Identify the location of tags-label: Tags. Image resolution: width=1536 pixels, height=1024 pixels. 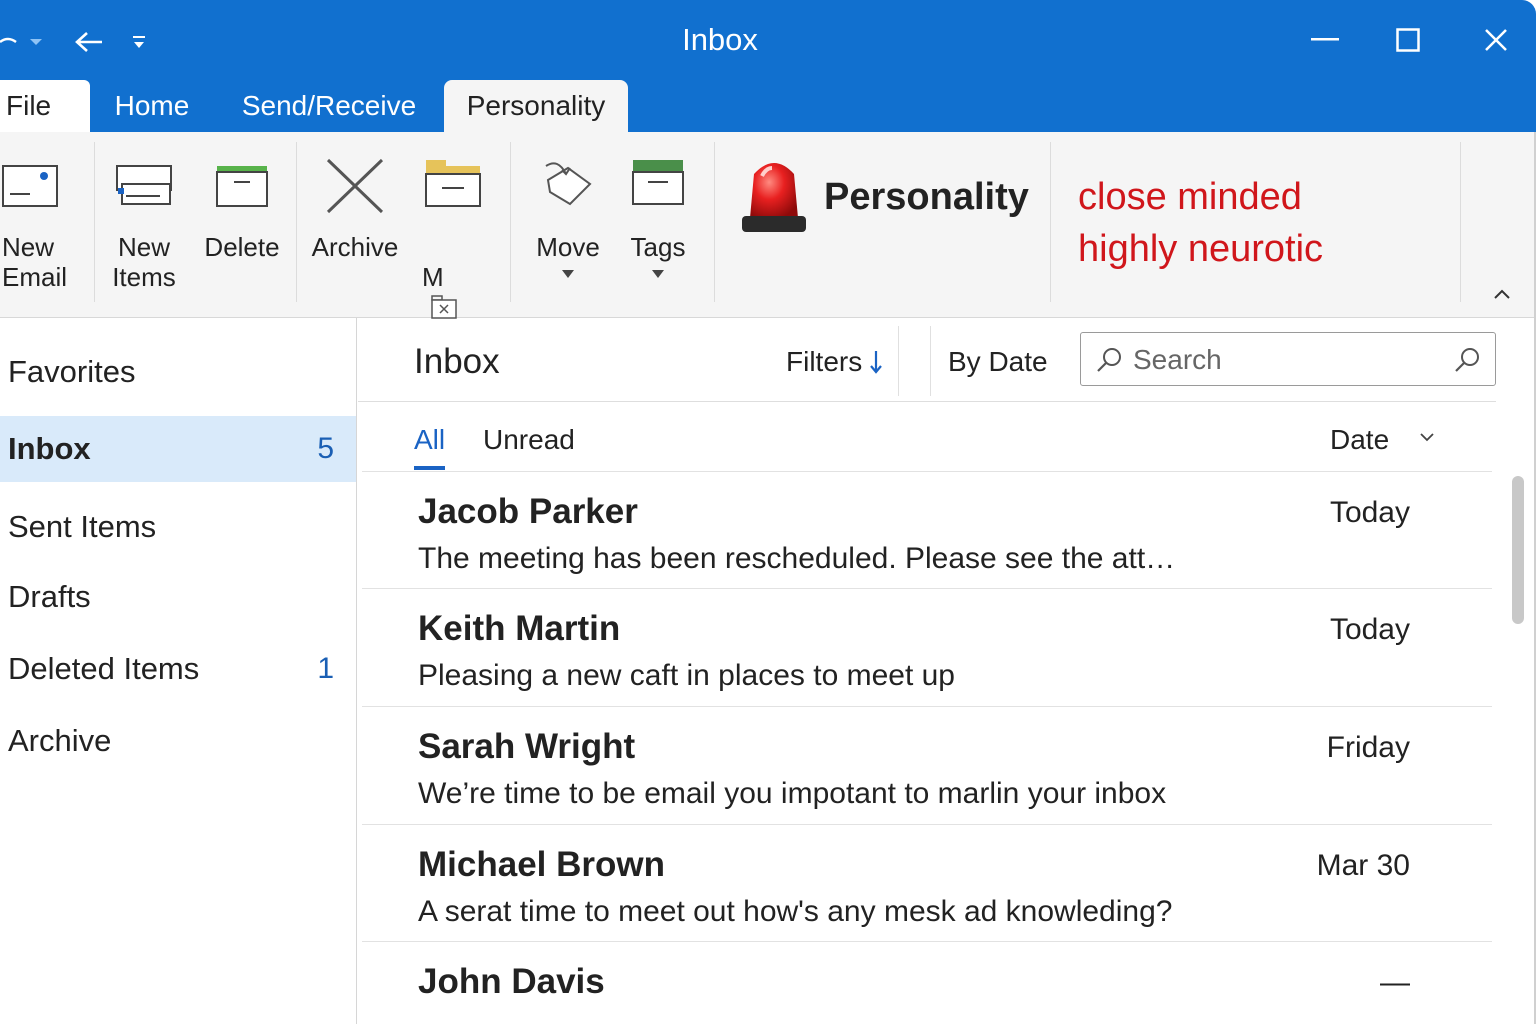
(658, 247).